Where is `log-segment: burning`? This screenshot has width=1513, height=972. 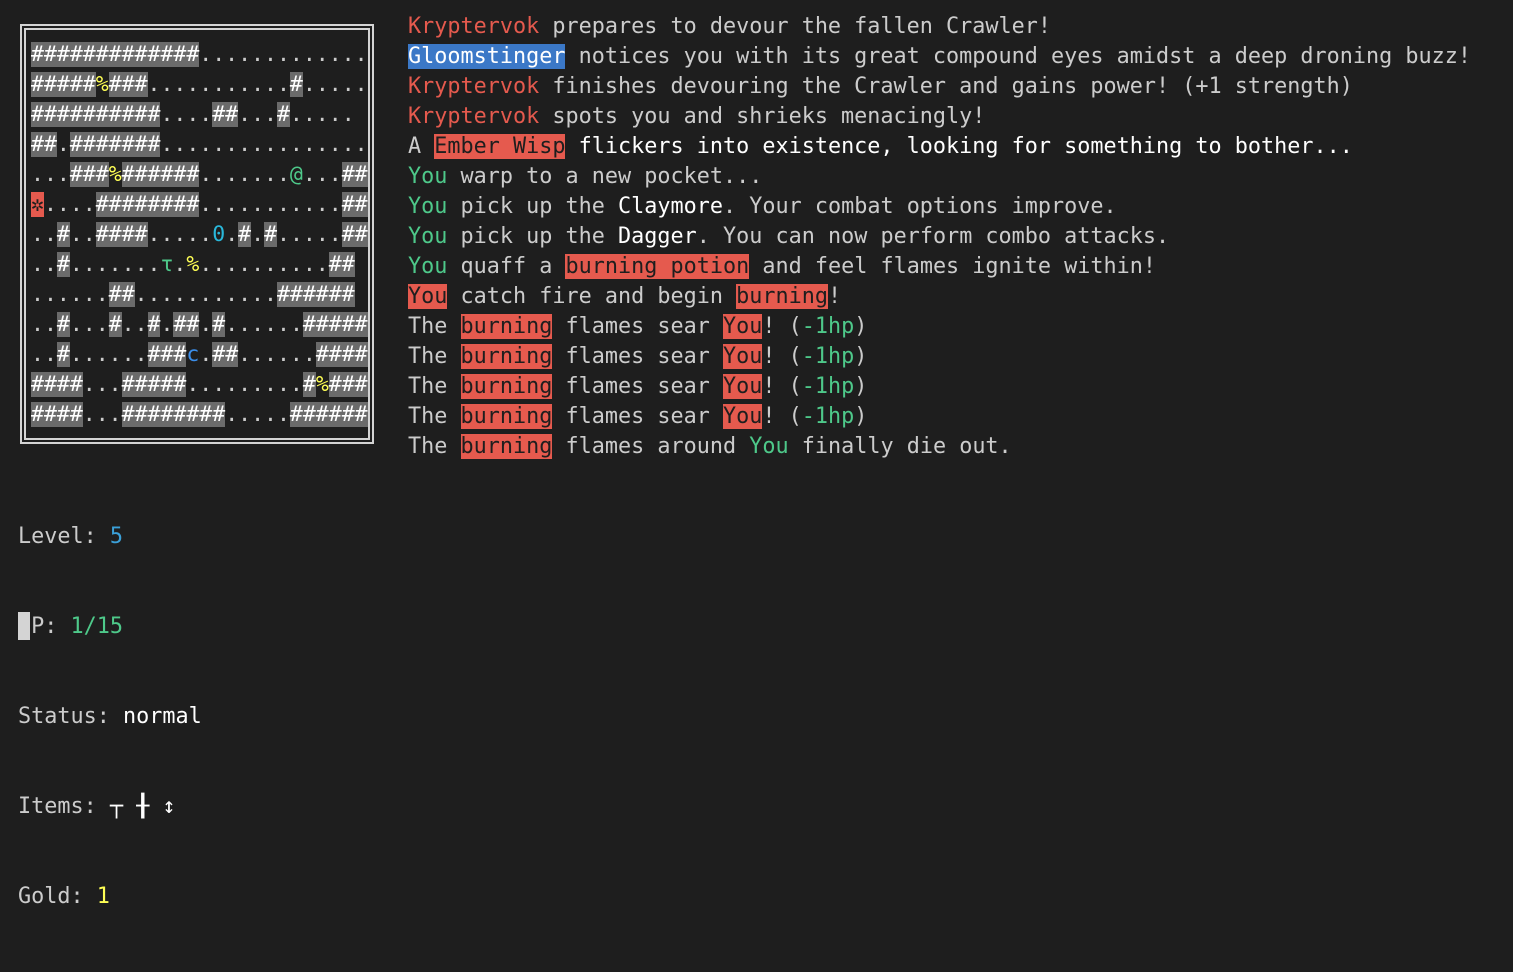
log-segment: burning is located at coordinates (506, 386).